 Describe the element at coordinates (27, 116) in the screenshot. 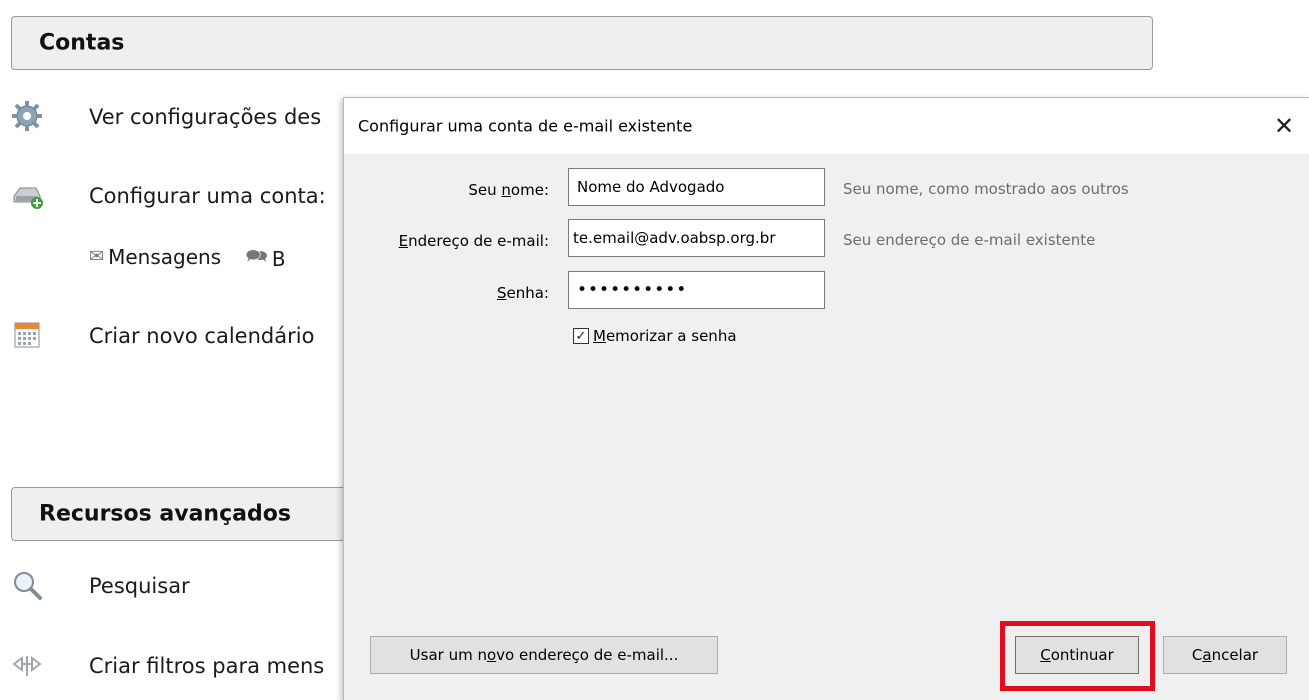

I see `gear-icon` at that location.